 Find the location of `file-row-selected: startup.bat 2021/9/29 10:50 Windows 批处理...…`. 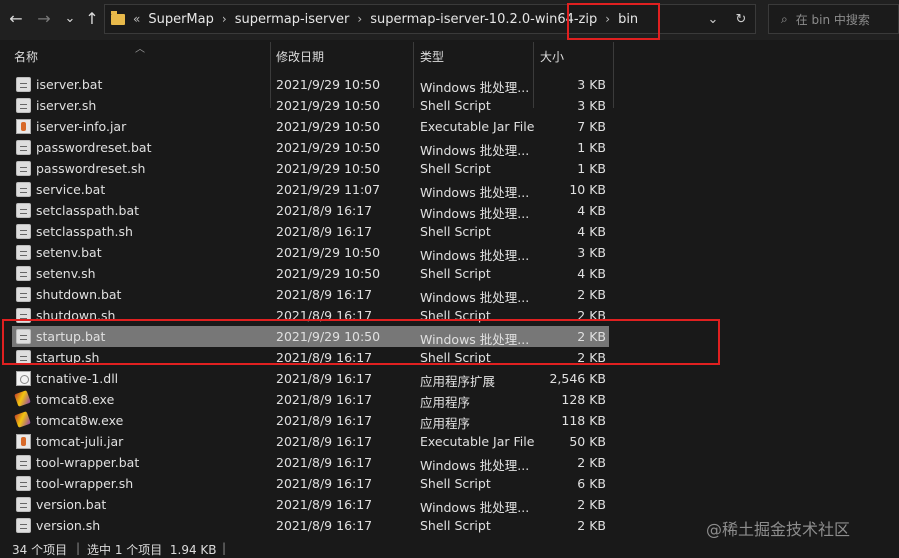

file-row-selected: startup.bat 2021/9/29 10:50 Windows 批处理...… is located at coordinates (310, 336).